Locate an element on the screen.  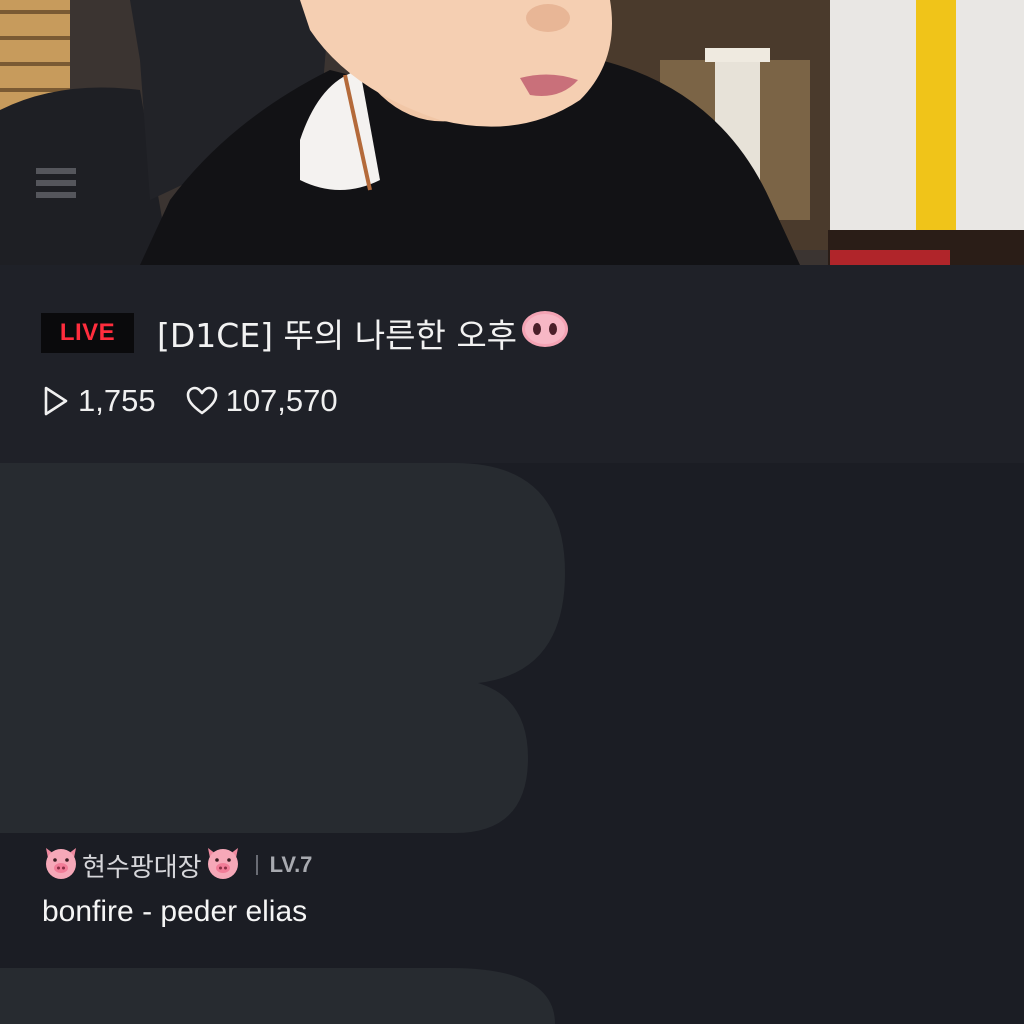
live-badge: LIVE is located at coordinates (87, 333).